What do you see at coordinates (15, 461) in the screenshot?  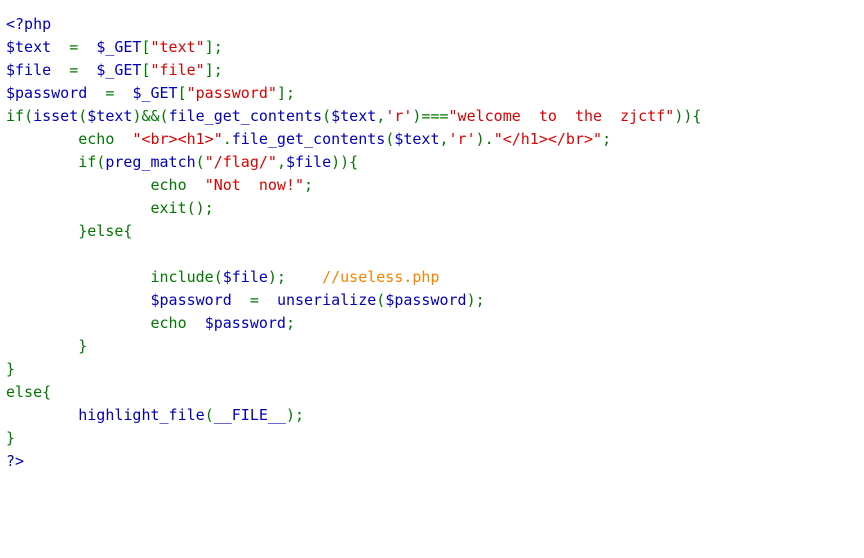 I see `code-token-tag: ?>` at bounding box center [15, 461].